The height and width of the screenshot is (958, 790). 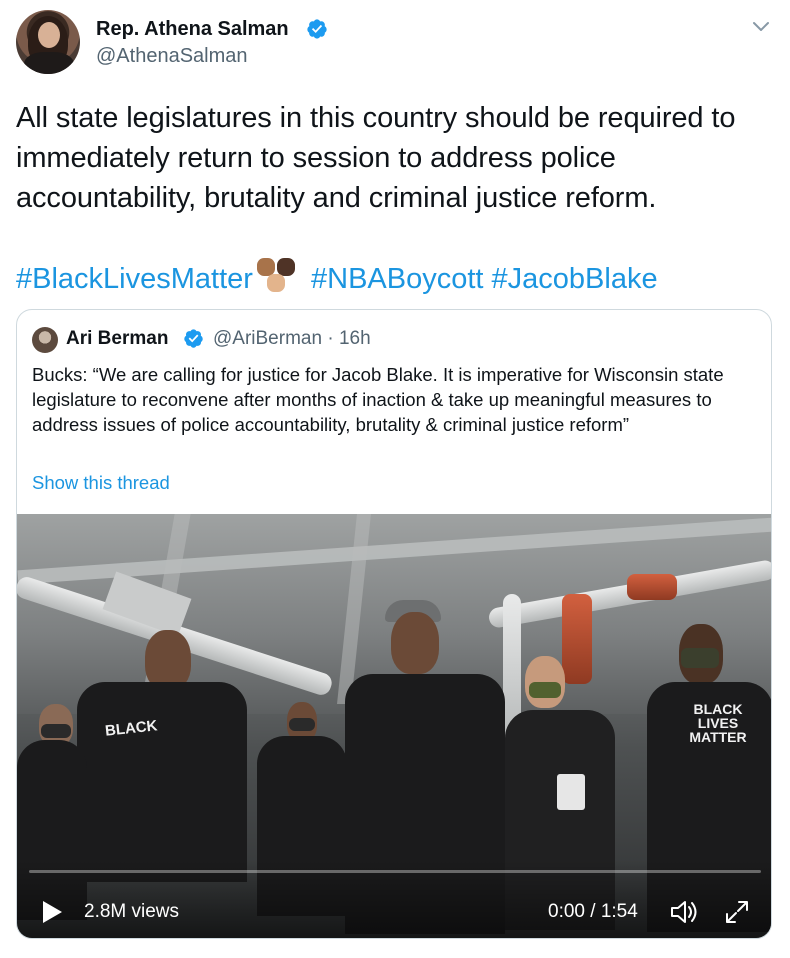 I want to click on quote-timestamp: 16h, so click(x=355, y=338).